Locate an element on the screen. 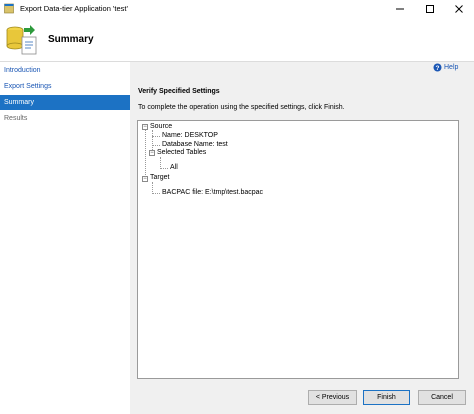 The width and height of the screenshot is (474, 414). tree-node-database: Database Name: test is located at coordinates (195, 144).